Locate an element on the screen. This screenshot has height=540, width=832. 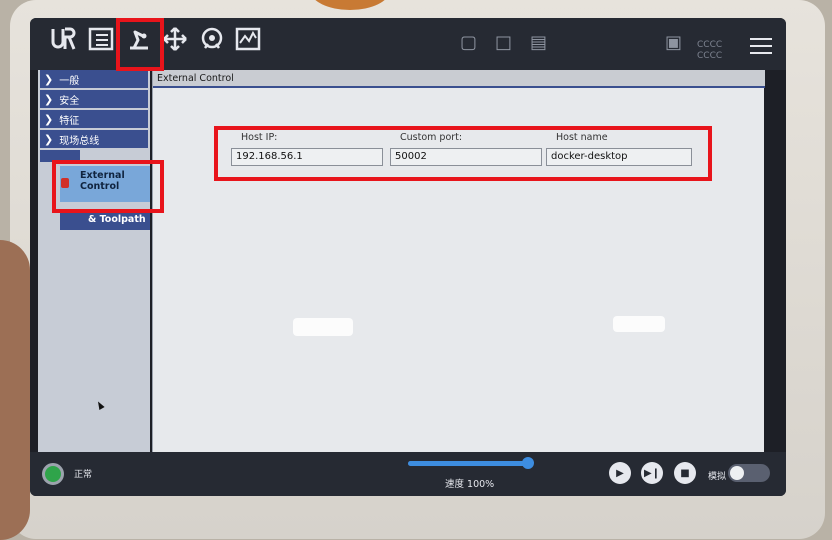
sidebar-item-label: 特征 is located at coordinates (69, 121).